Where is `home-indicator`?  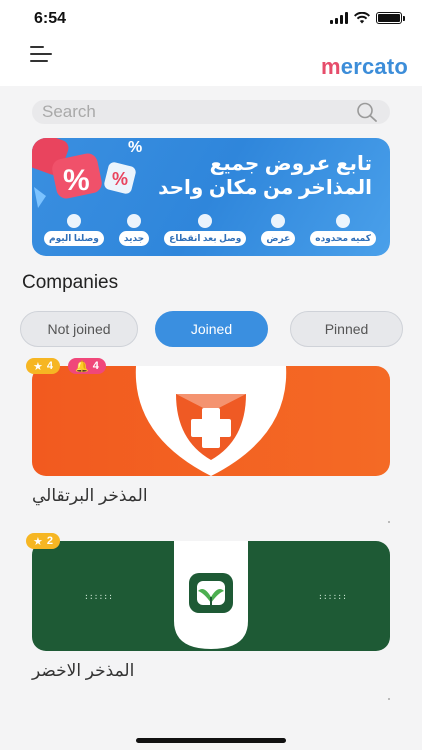 home-indicator is located at coordinates (211, 740).